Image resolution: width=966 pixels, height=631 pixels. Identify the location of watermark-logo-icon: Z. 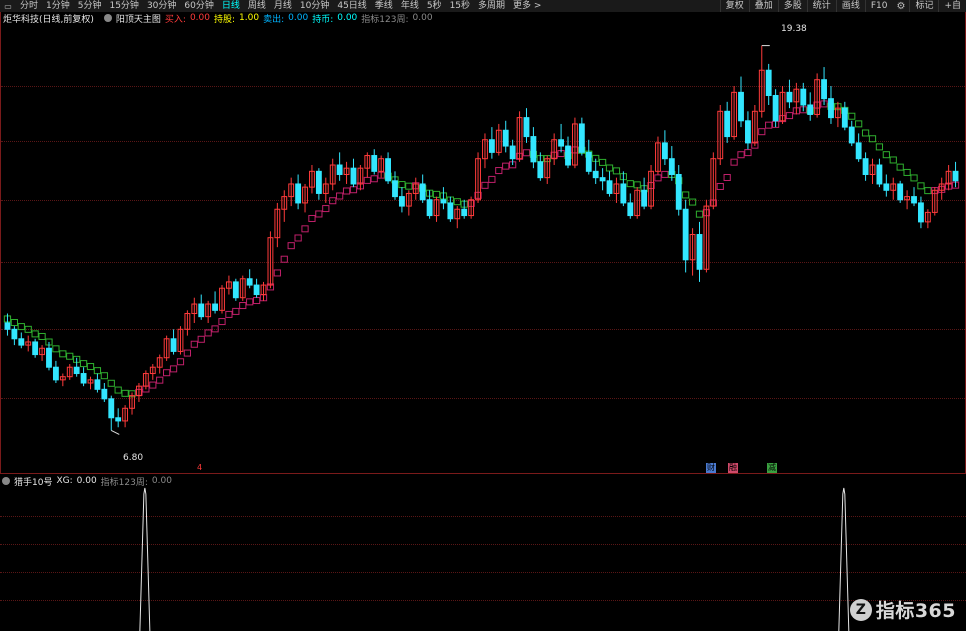
(860, 609).